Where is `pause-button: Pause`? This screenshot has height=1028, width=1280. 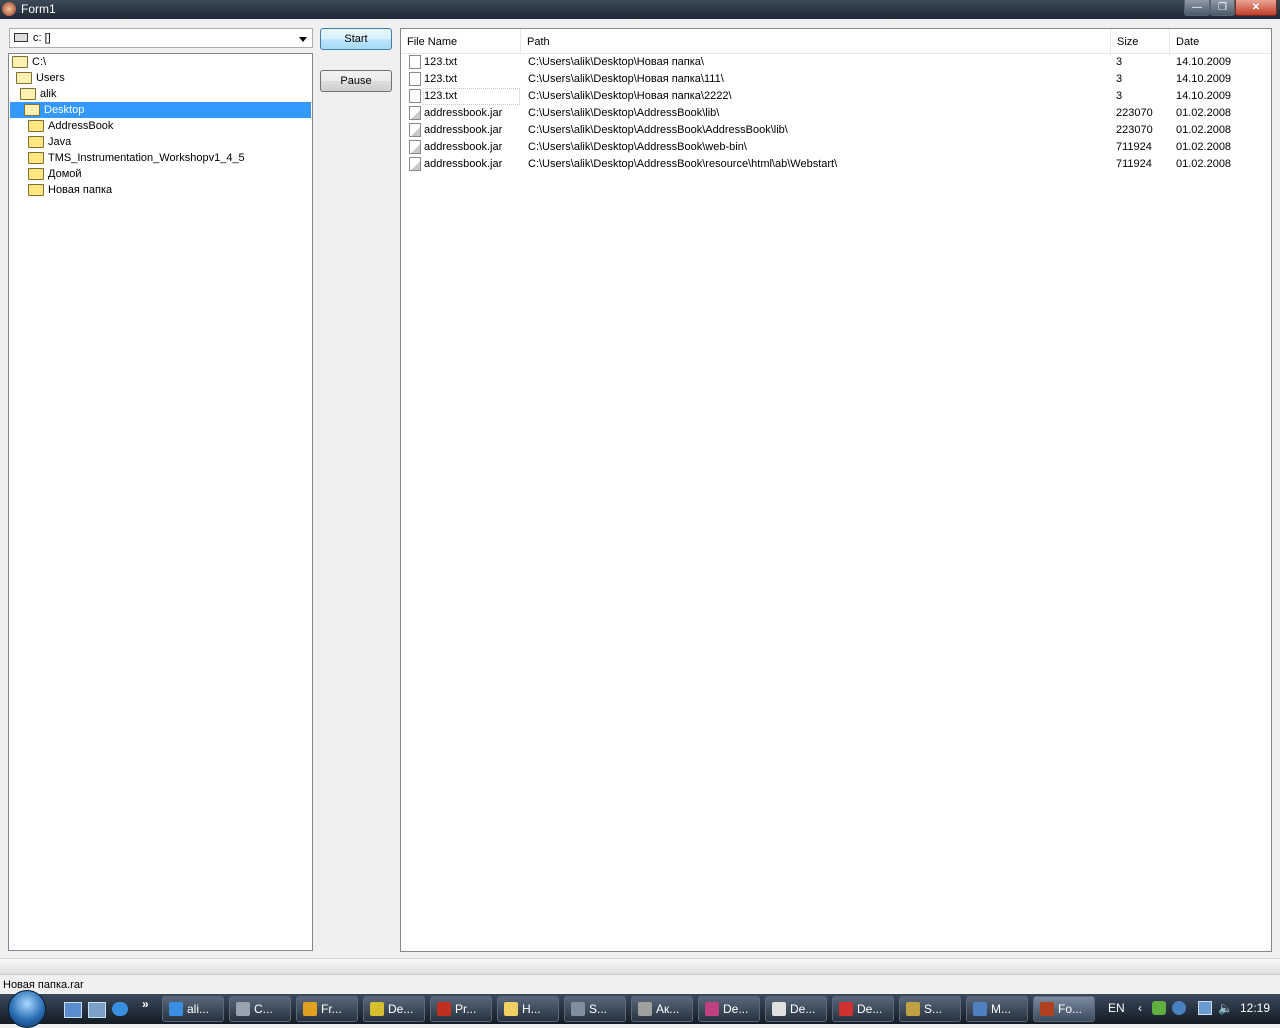
pause-button: Pause is located at coordinates (356, 81).